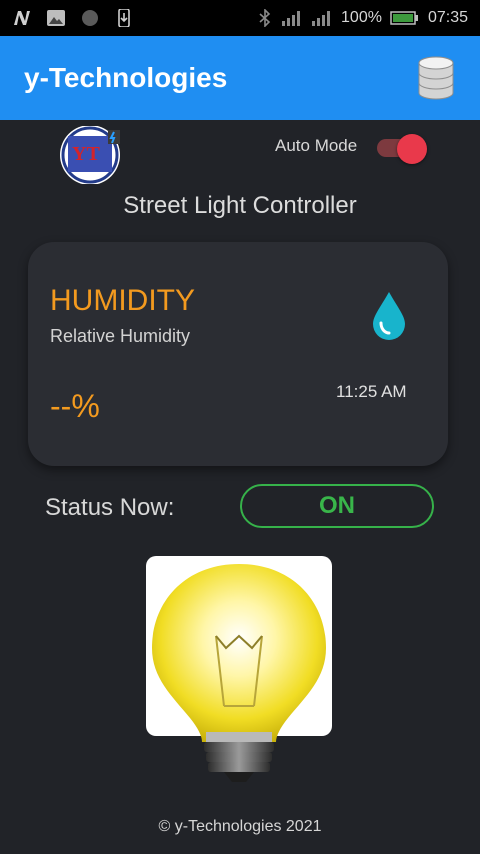 The width and height of the screenshot is (480, 854). What do you see at coordinates (291, 18) in the screenshot?
I see `signal-1-icon` at bounding box center [291, 18].